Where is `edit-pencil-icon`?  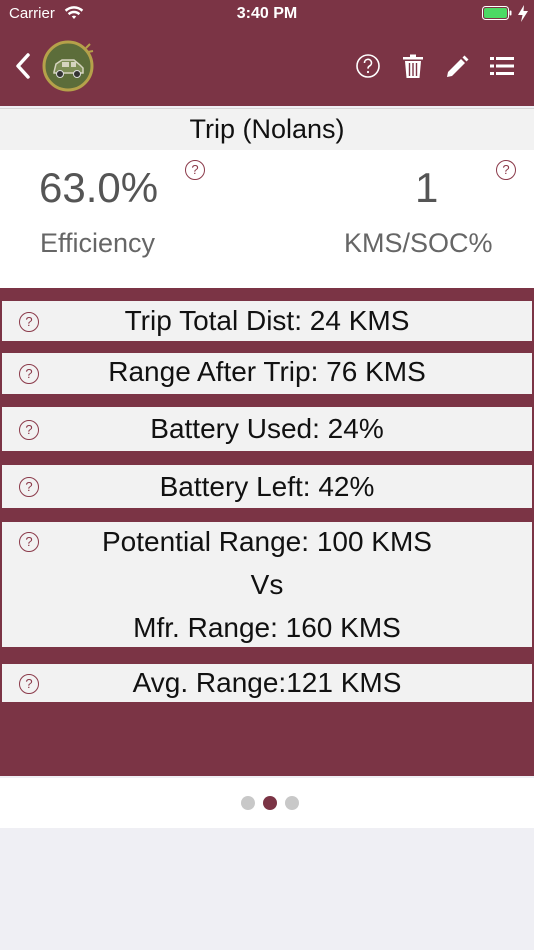
edit-pencil-icon is located at coordinates (457, 66).